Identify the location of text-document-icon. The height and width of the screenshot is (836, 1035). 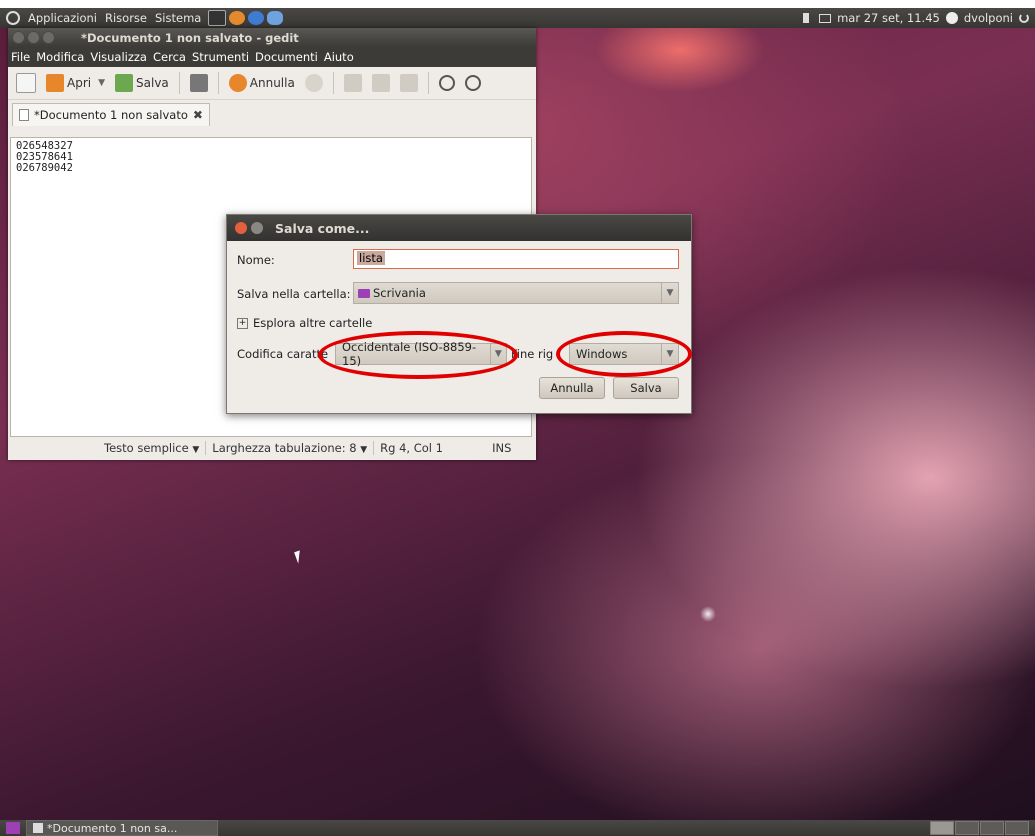
(24, 115).